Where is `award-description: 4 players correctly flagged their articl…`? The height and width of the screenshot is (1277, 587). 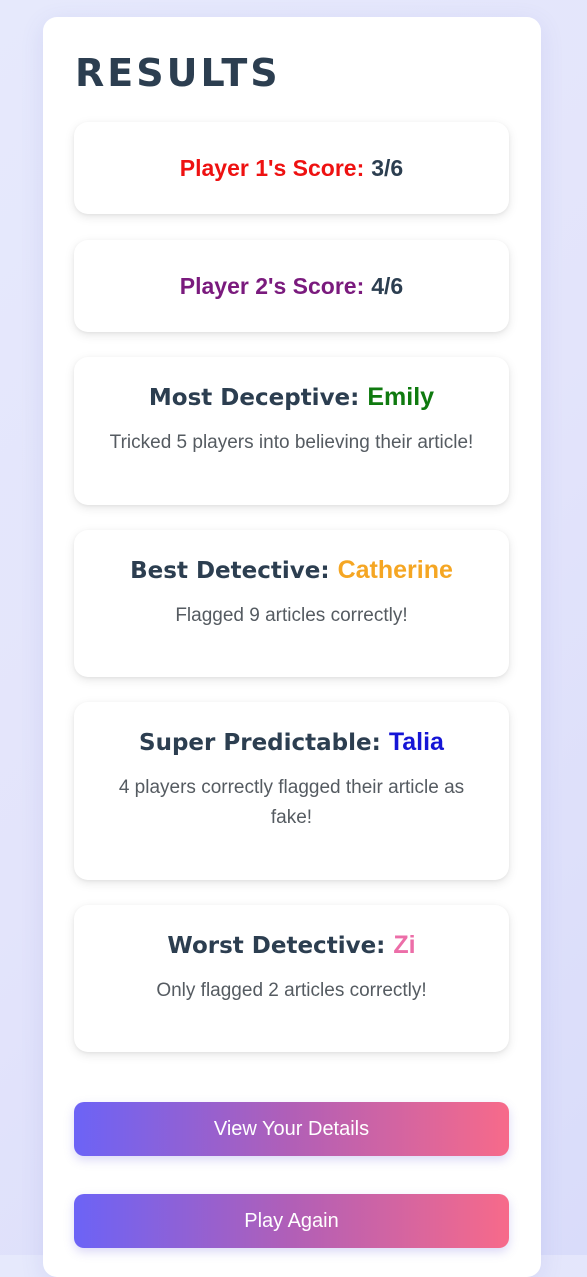
award-description: 4 players correctly flagged their articl… is located at coordinates (291, 802).